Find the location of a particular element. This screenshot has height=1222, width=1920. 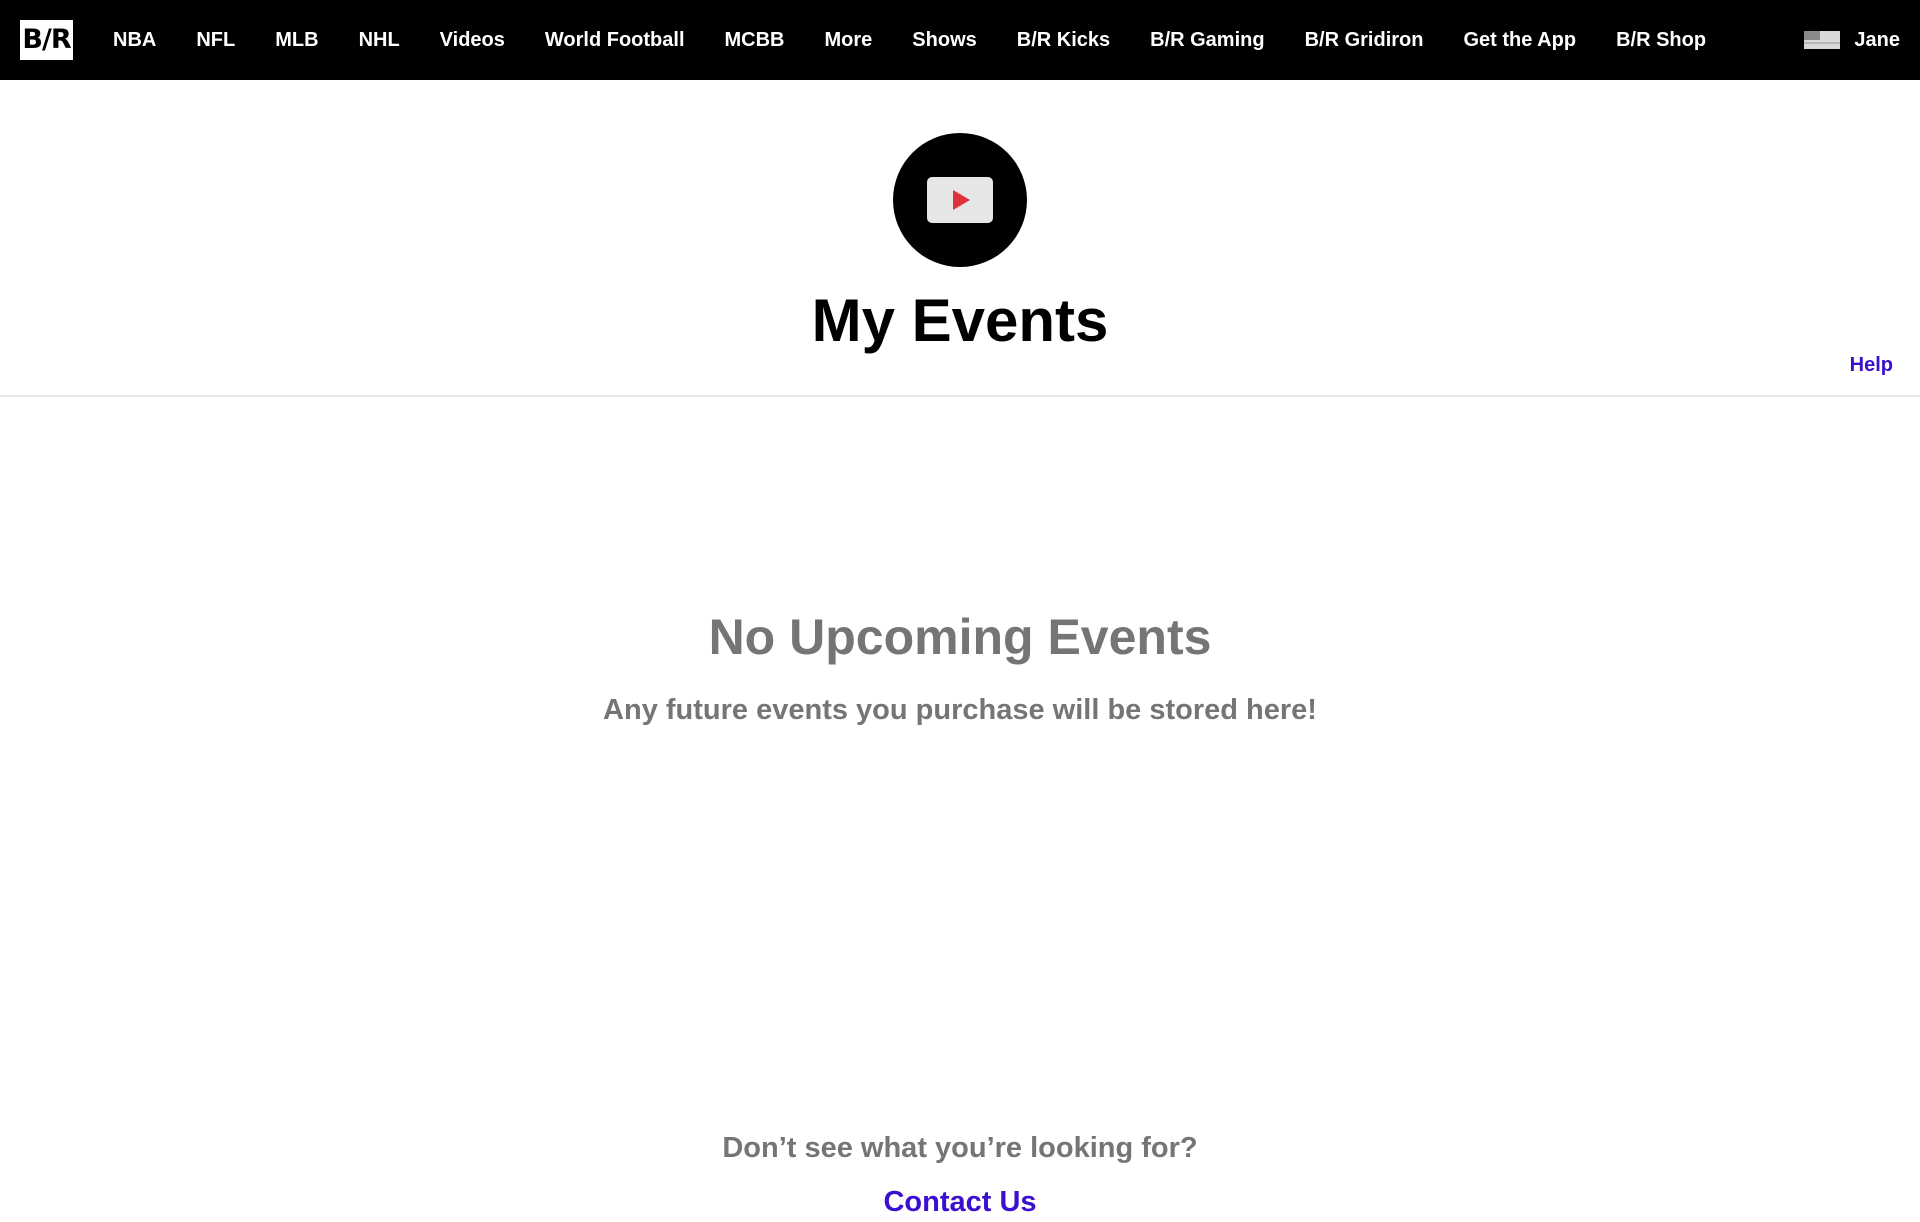

nav-item-get-the-app: Get the App is located at coordinates (1519, 40).